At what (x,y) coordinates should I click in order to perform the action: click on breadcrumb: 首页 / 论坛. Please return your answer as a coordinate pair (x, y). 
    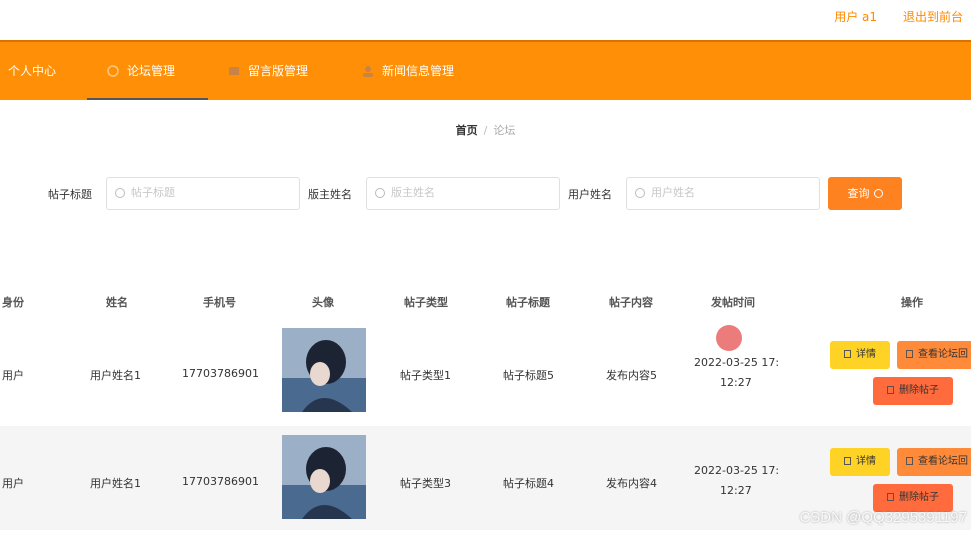
    Looking at the image, I should click on (485, 130).